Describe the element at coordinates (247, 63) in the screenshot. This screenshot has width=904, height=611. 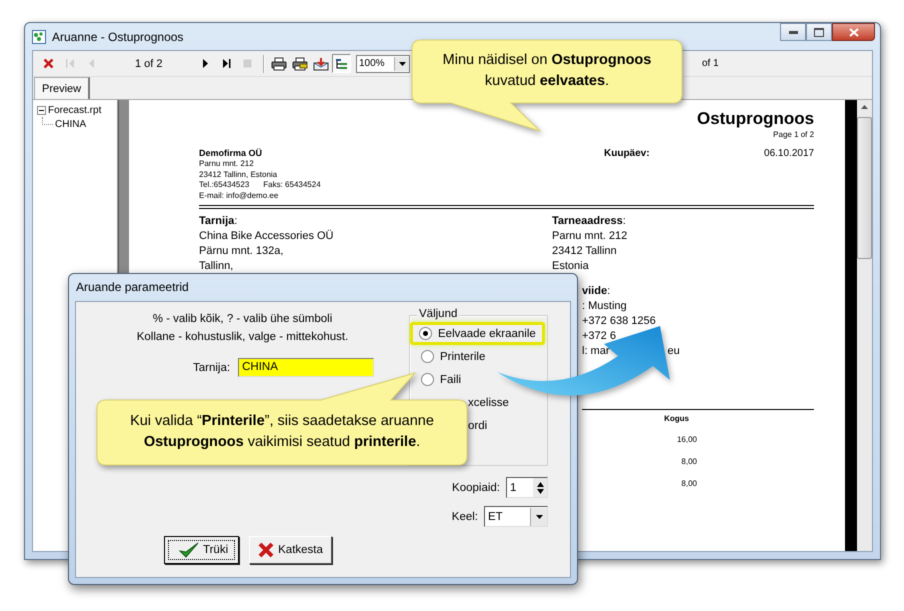
I see `stop-icon` at that location.